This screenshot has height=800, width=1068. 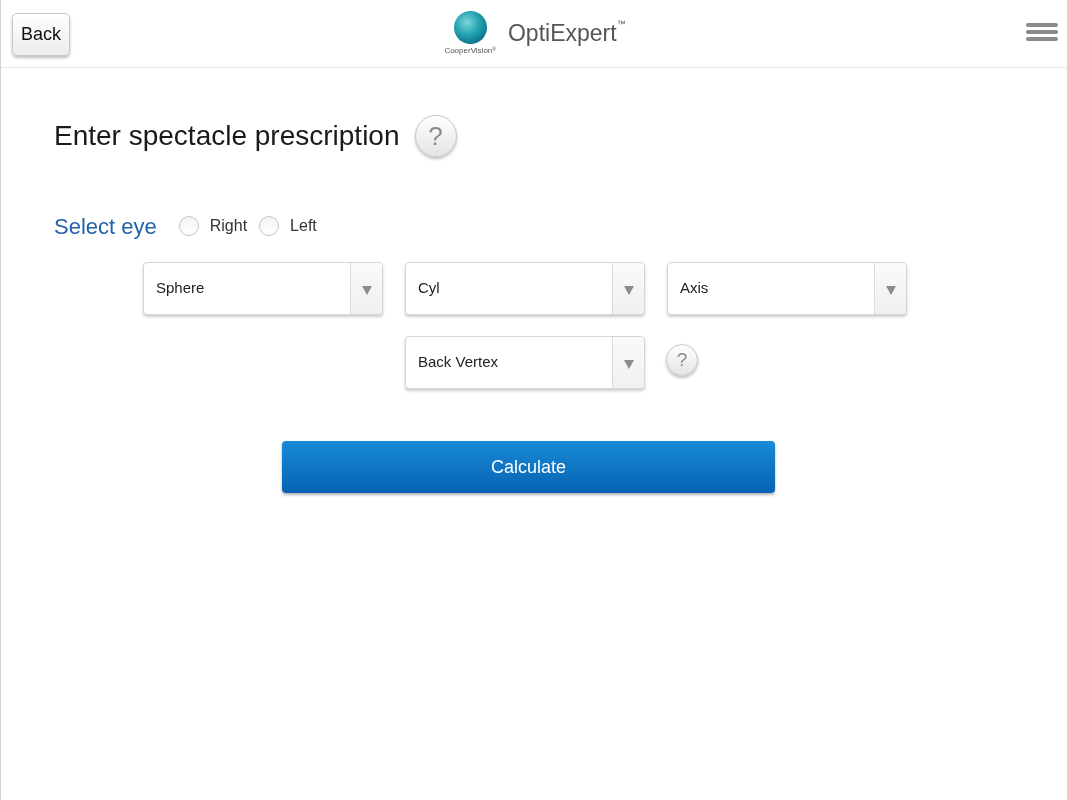 I want to click on calculate-button: Calculate, so click(x=528, y=467).